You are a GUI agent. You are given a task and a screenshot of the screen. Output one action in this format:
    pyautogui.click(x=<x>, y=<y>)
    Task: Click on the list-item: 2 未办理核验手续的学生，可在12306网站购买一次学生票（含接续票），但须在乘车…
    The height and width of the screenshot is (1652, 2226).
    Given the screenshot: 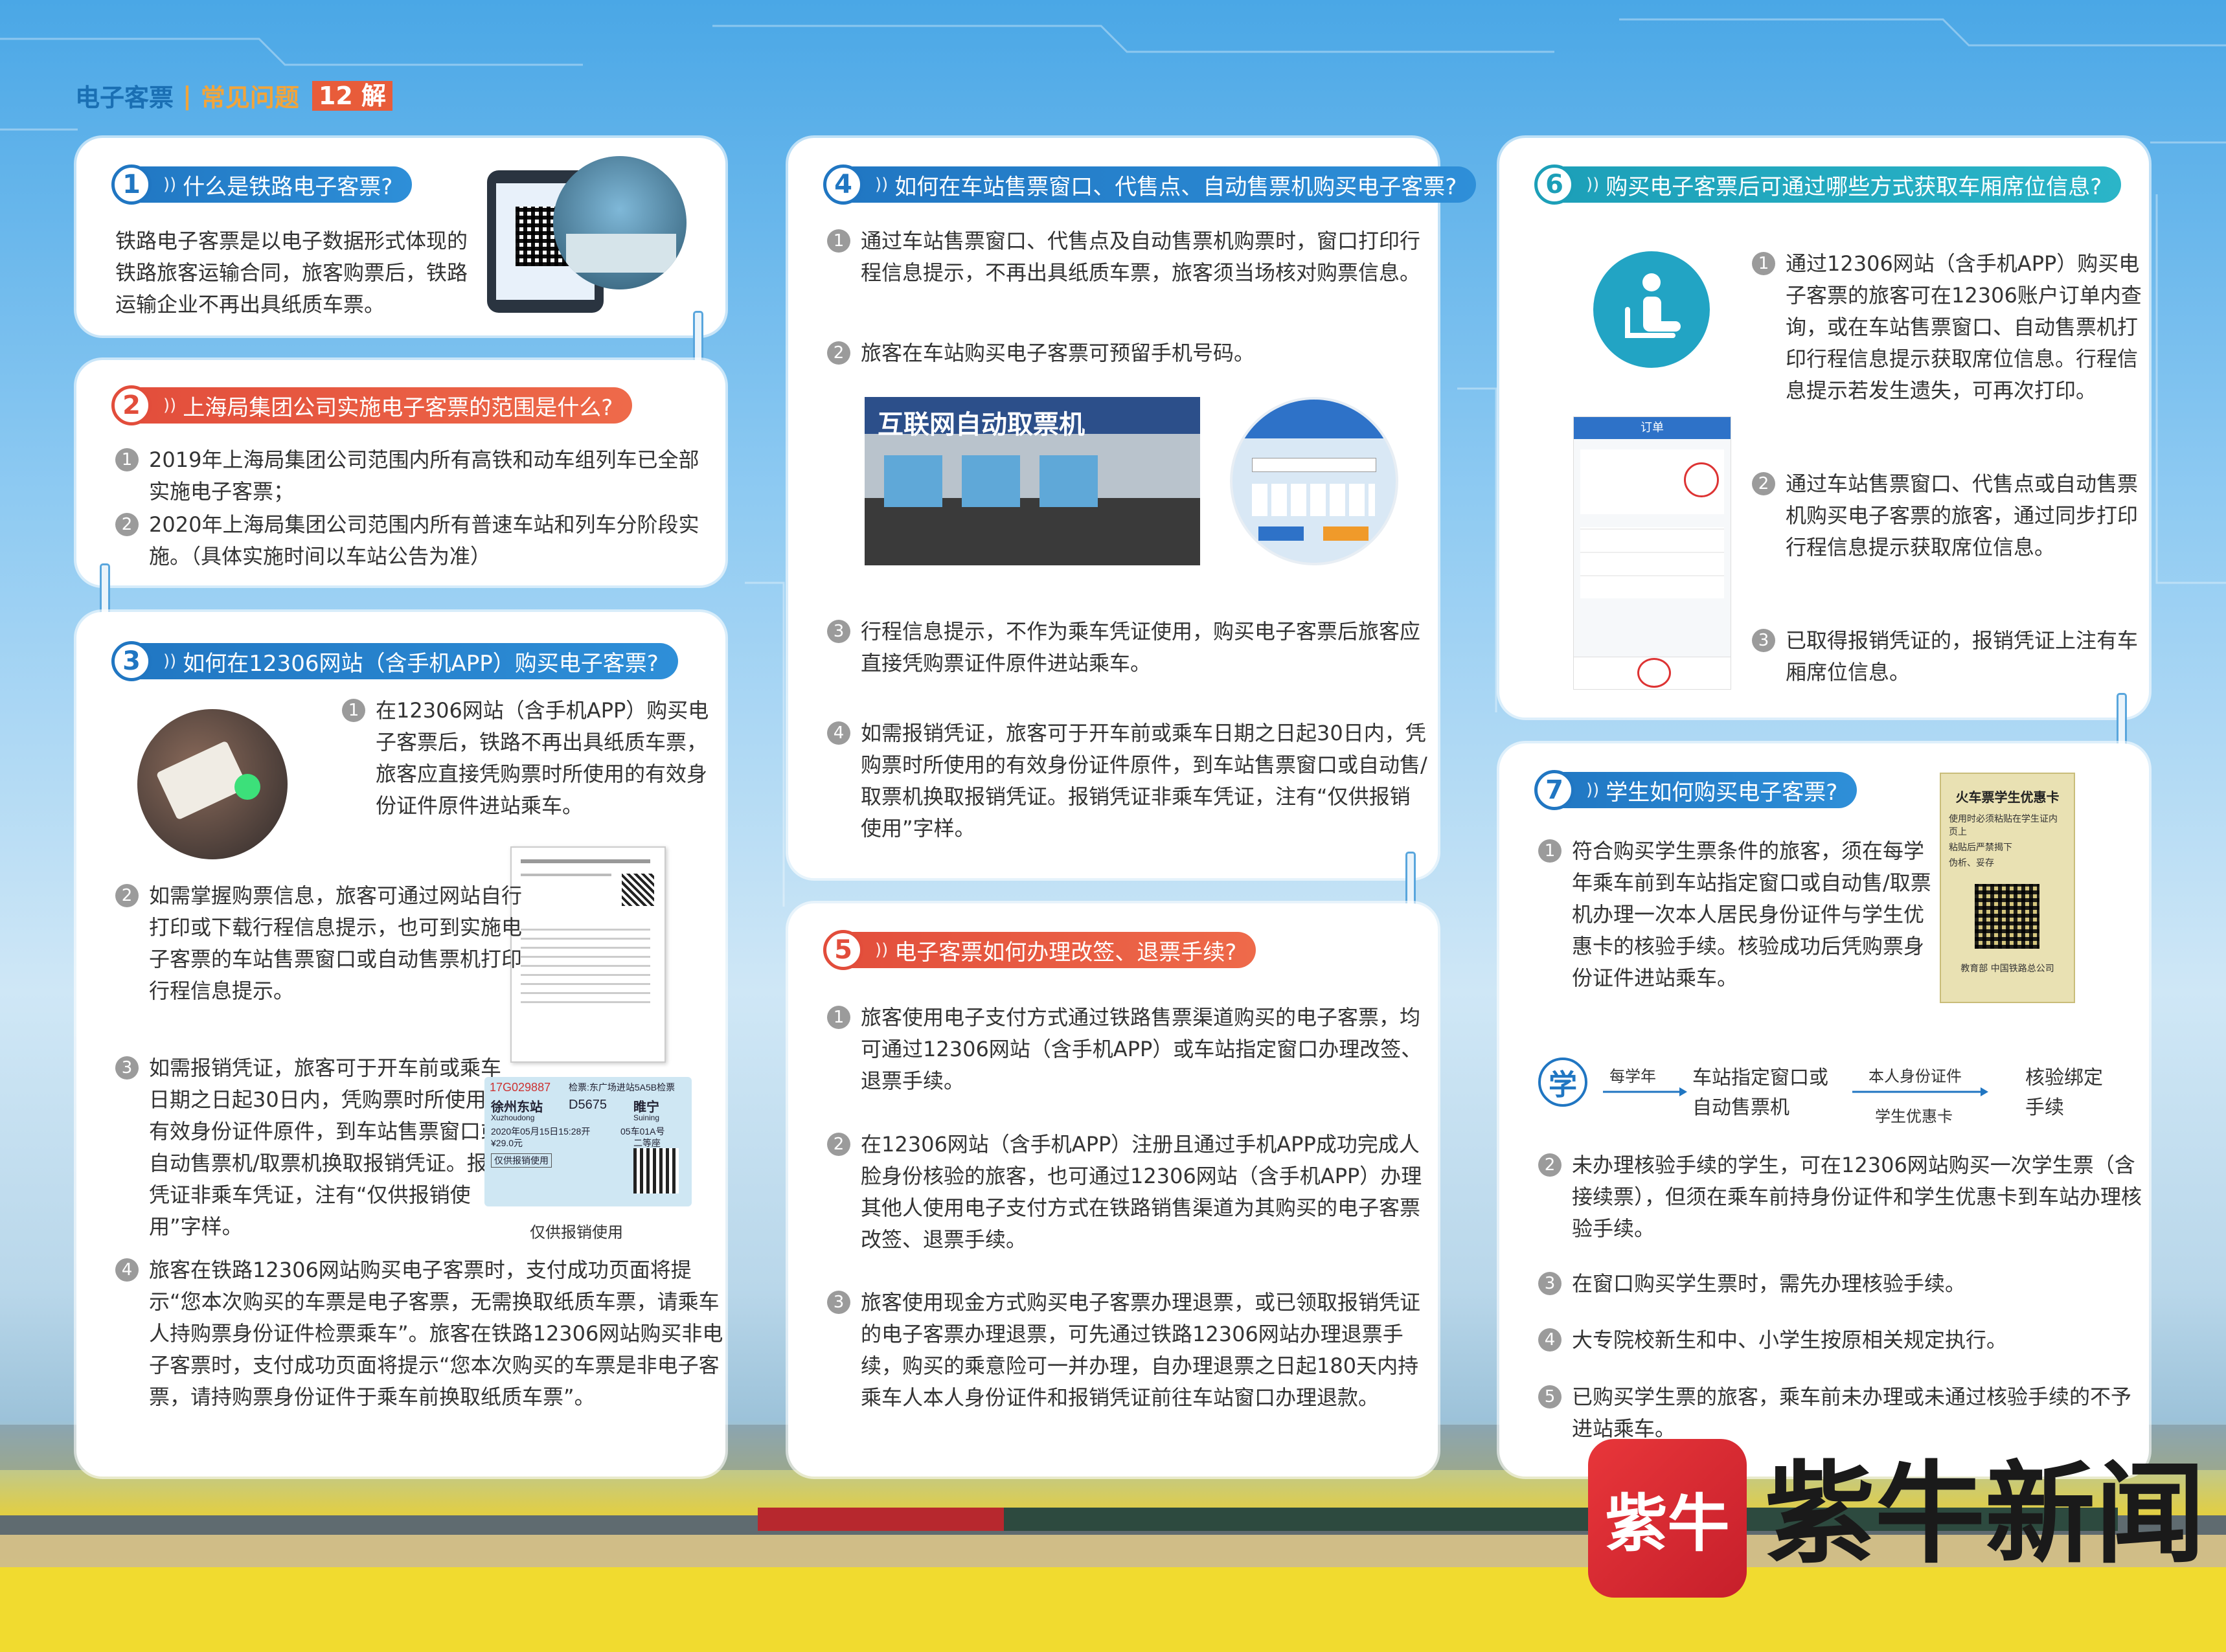 What is the action you would take?
    pyautogui.click(x=1843, y=1197)
    